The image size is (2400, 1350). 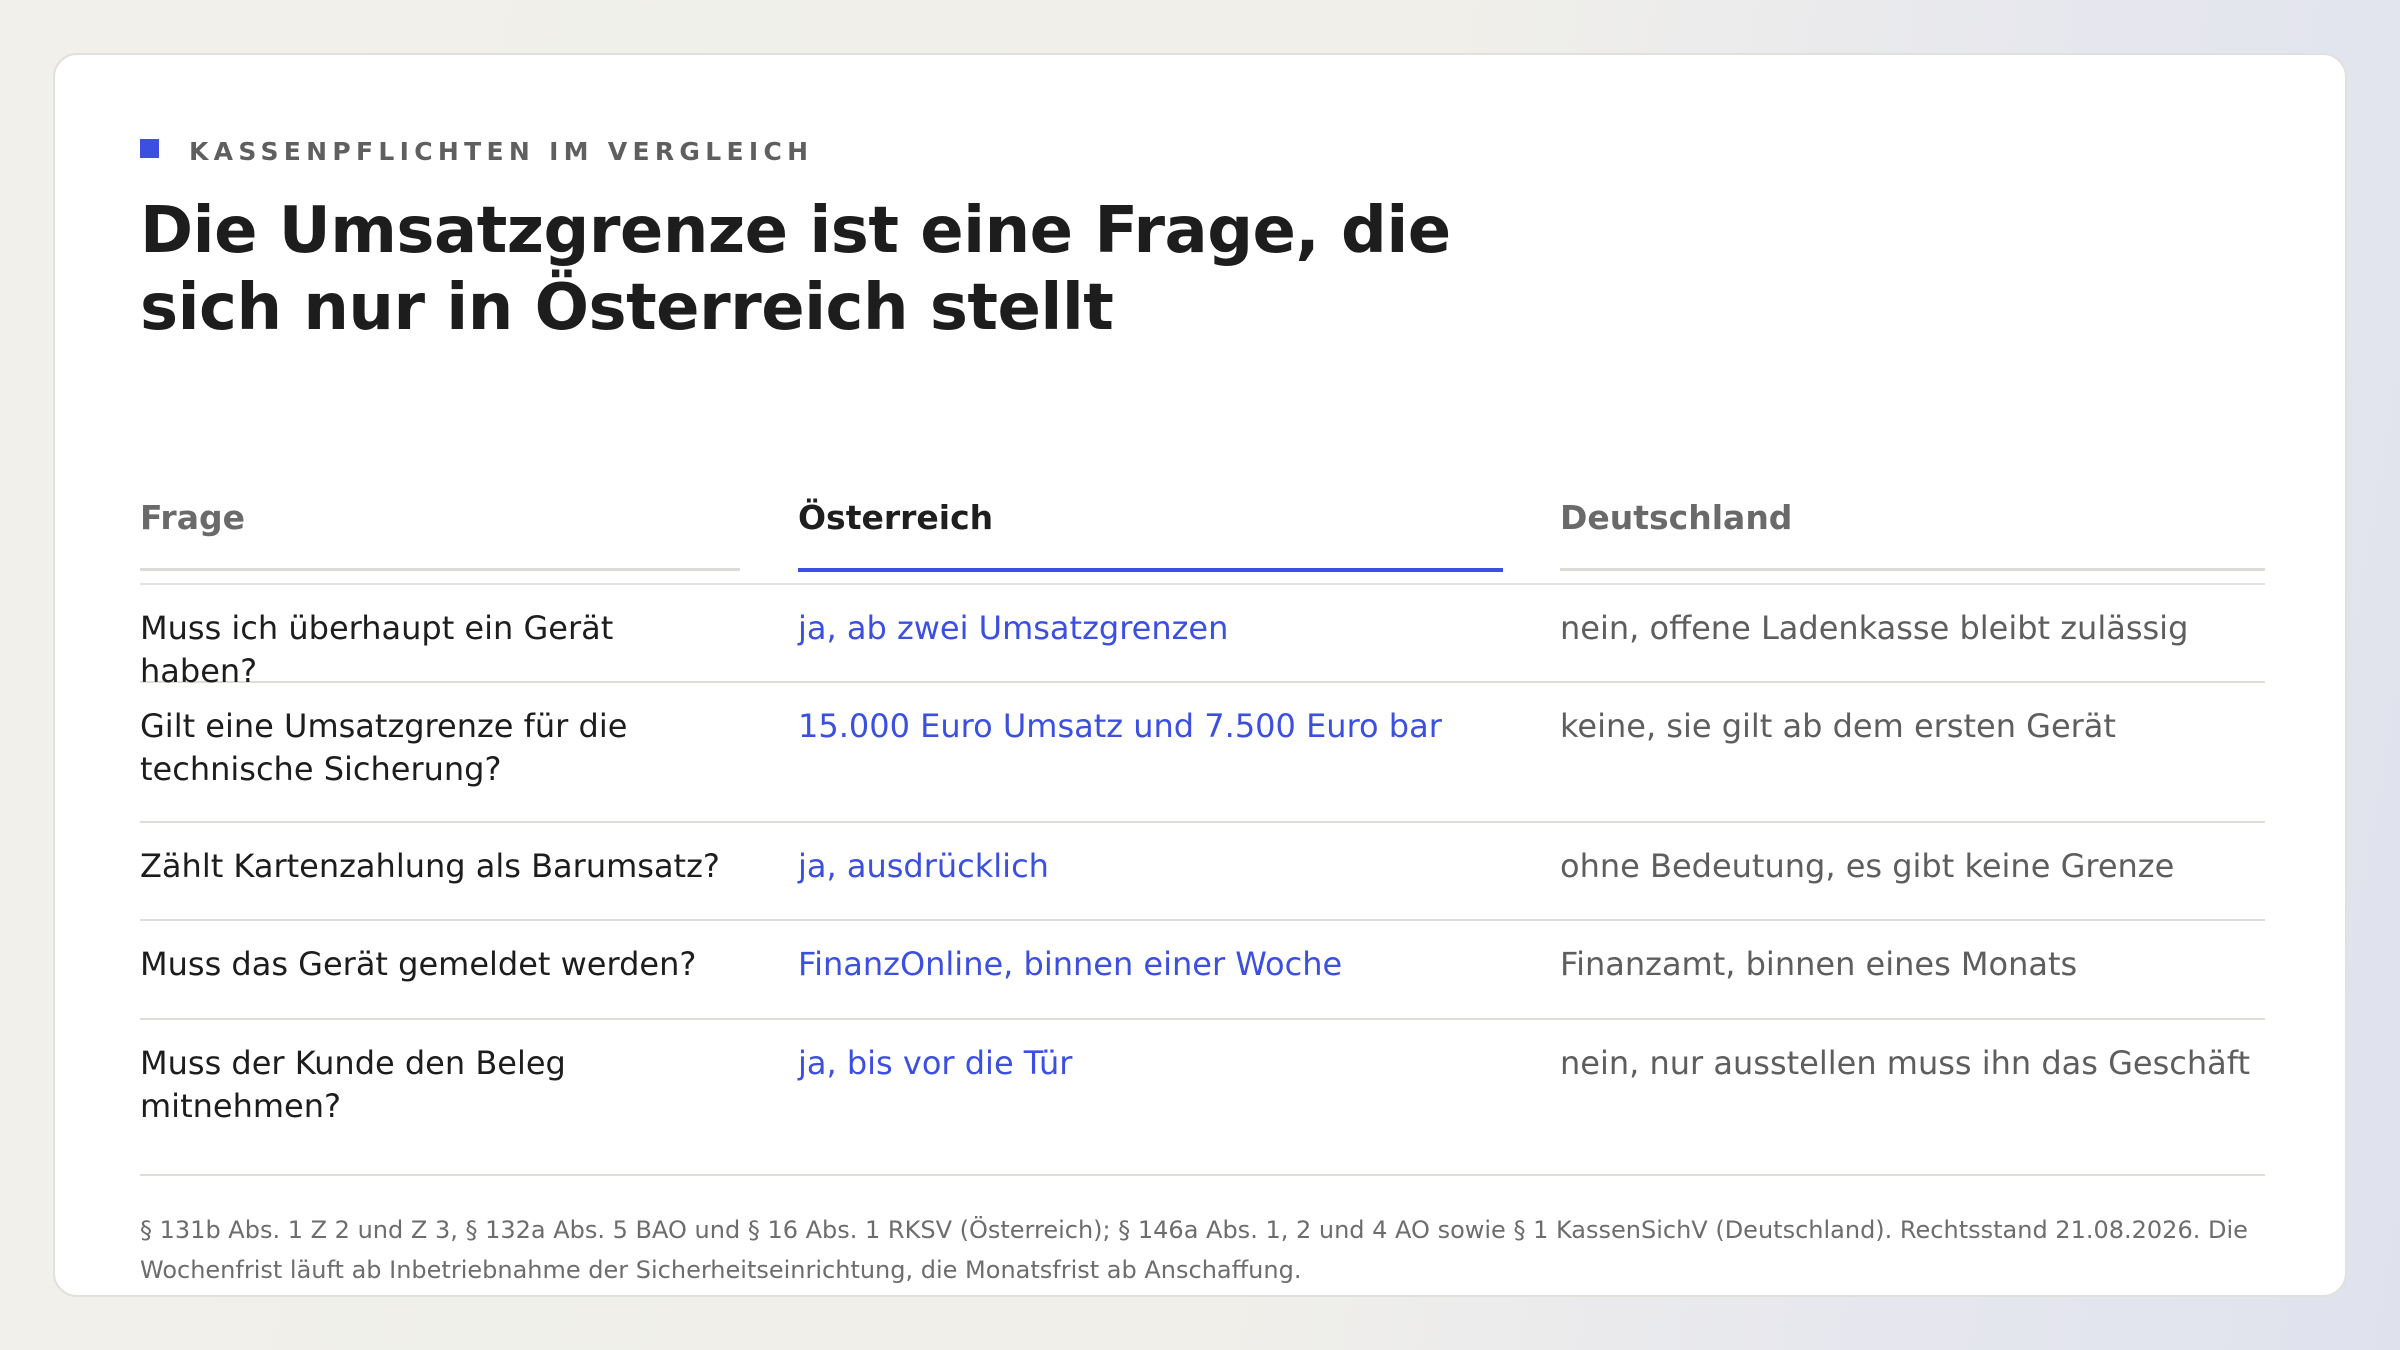 I want to click on table-header: Frage Österreich Deutschland, so click(x=1202, y=525).